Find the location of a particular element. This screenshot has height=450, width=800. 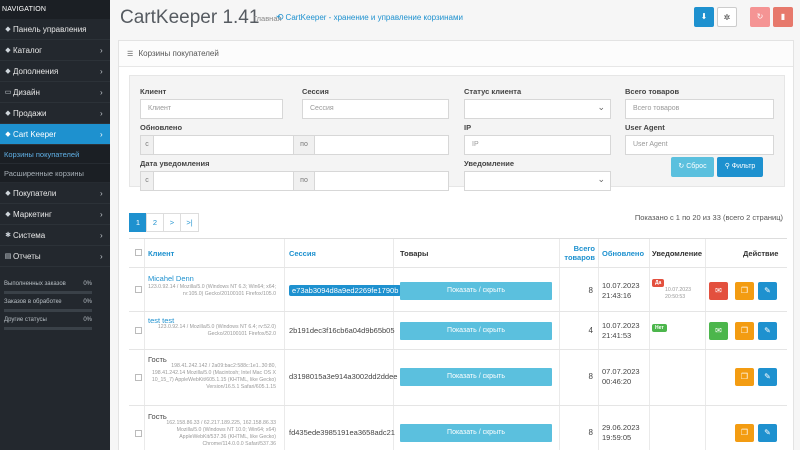

page-next: > is located at coordinates (172, 222).